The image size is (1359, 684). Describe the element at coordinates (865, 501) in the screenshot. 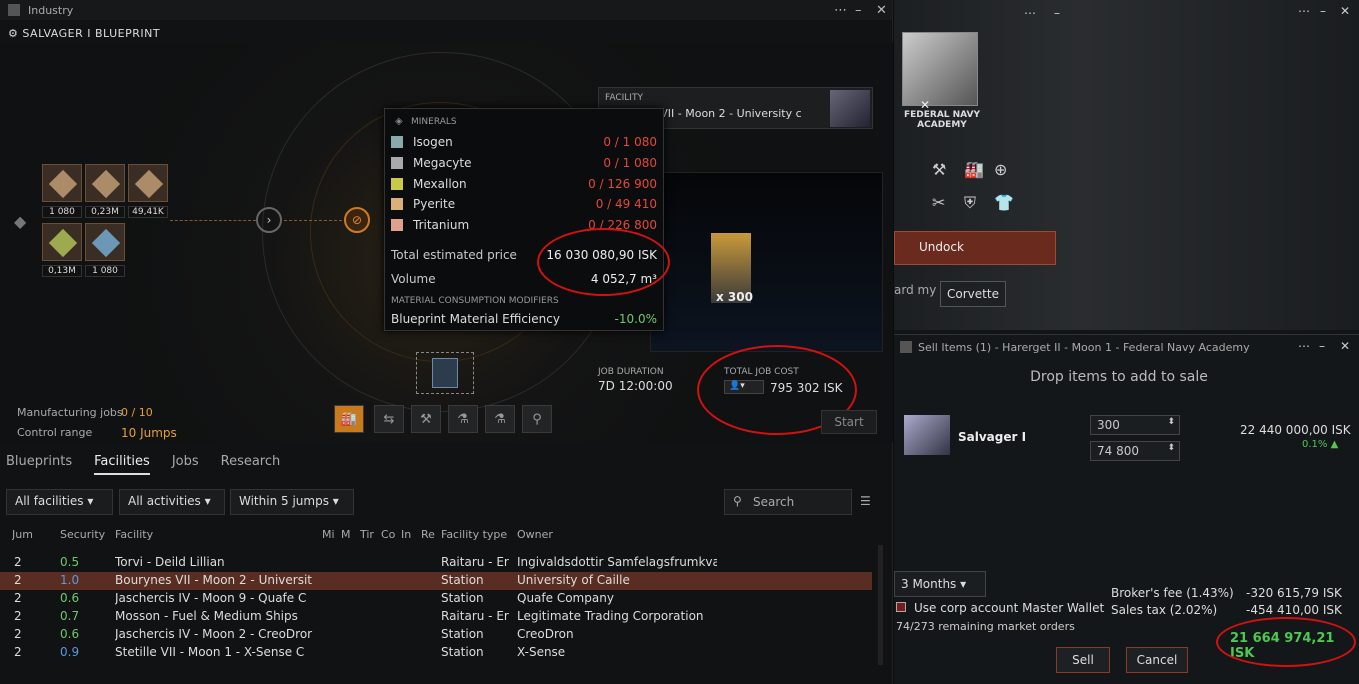

I see `list-view-icon: ☰` at that location.